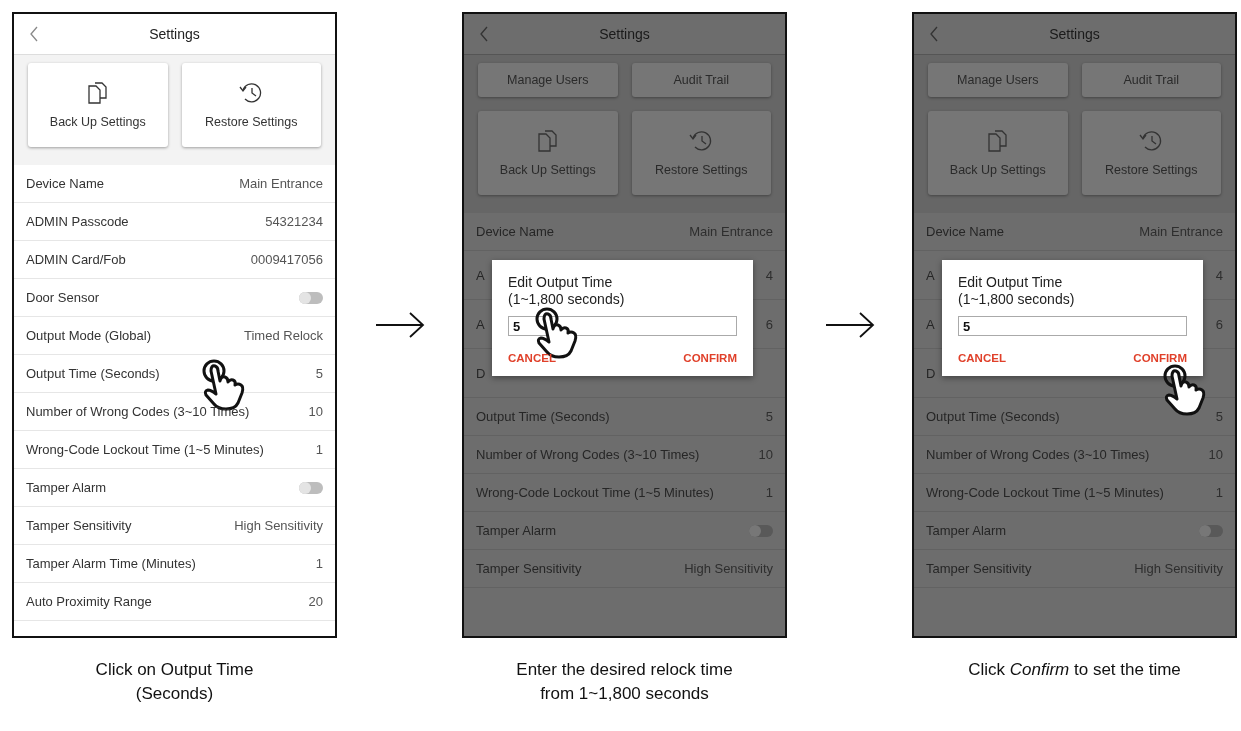 The width and height of the screenshot is (1241, 731). Describe the element at coordinates (174, 222) in the screenshot. I see `settings-row: ADMIN Passcode 54321234` at that location.